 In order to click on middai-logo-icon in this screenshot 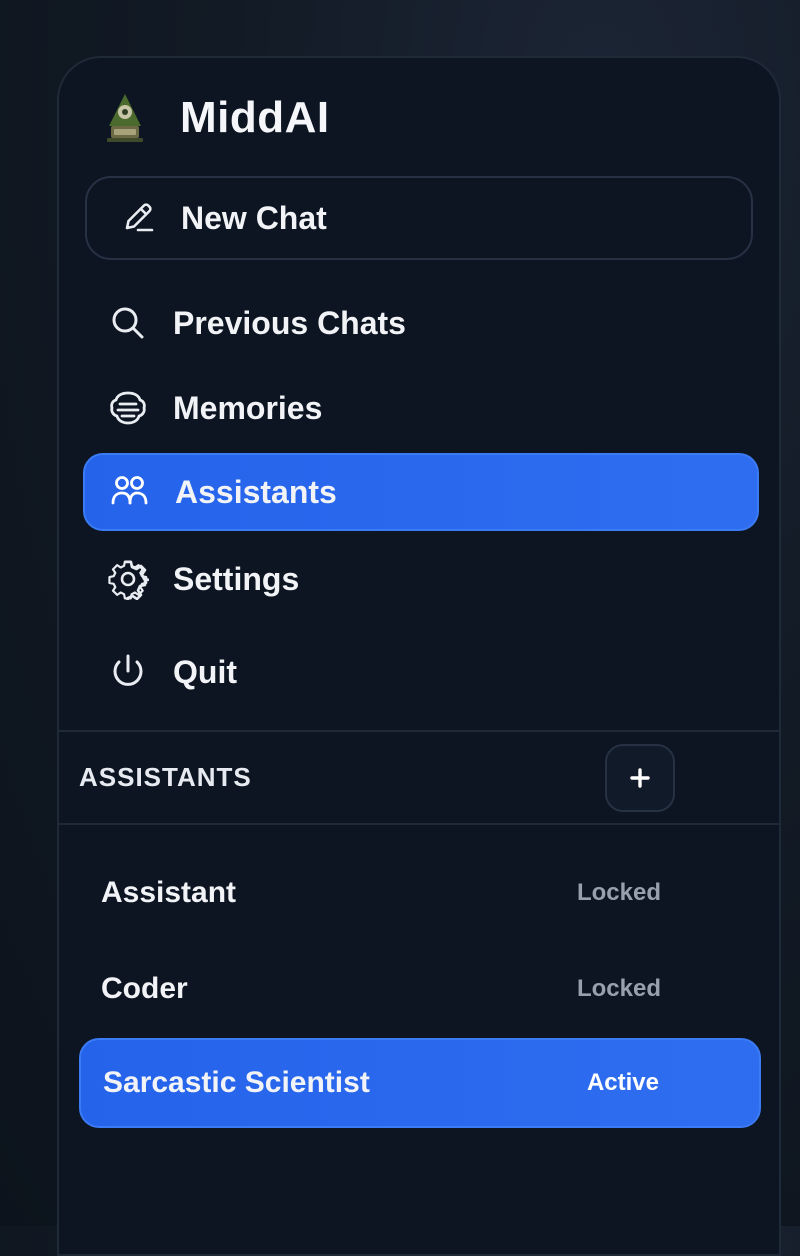, I will do `click(125, 118)`.